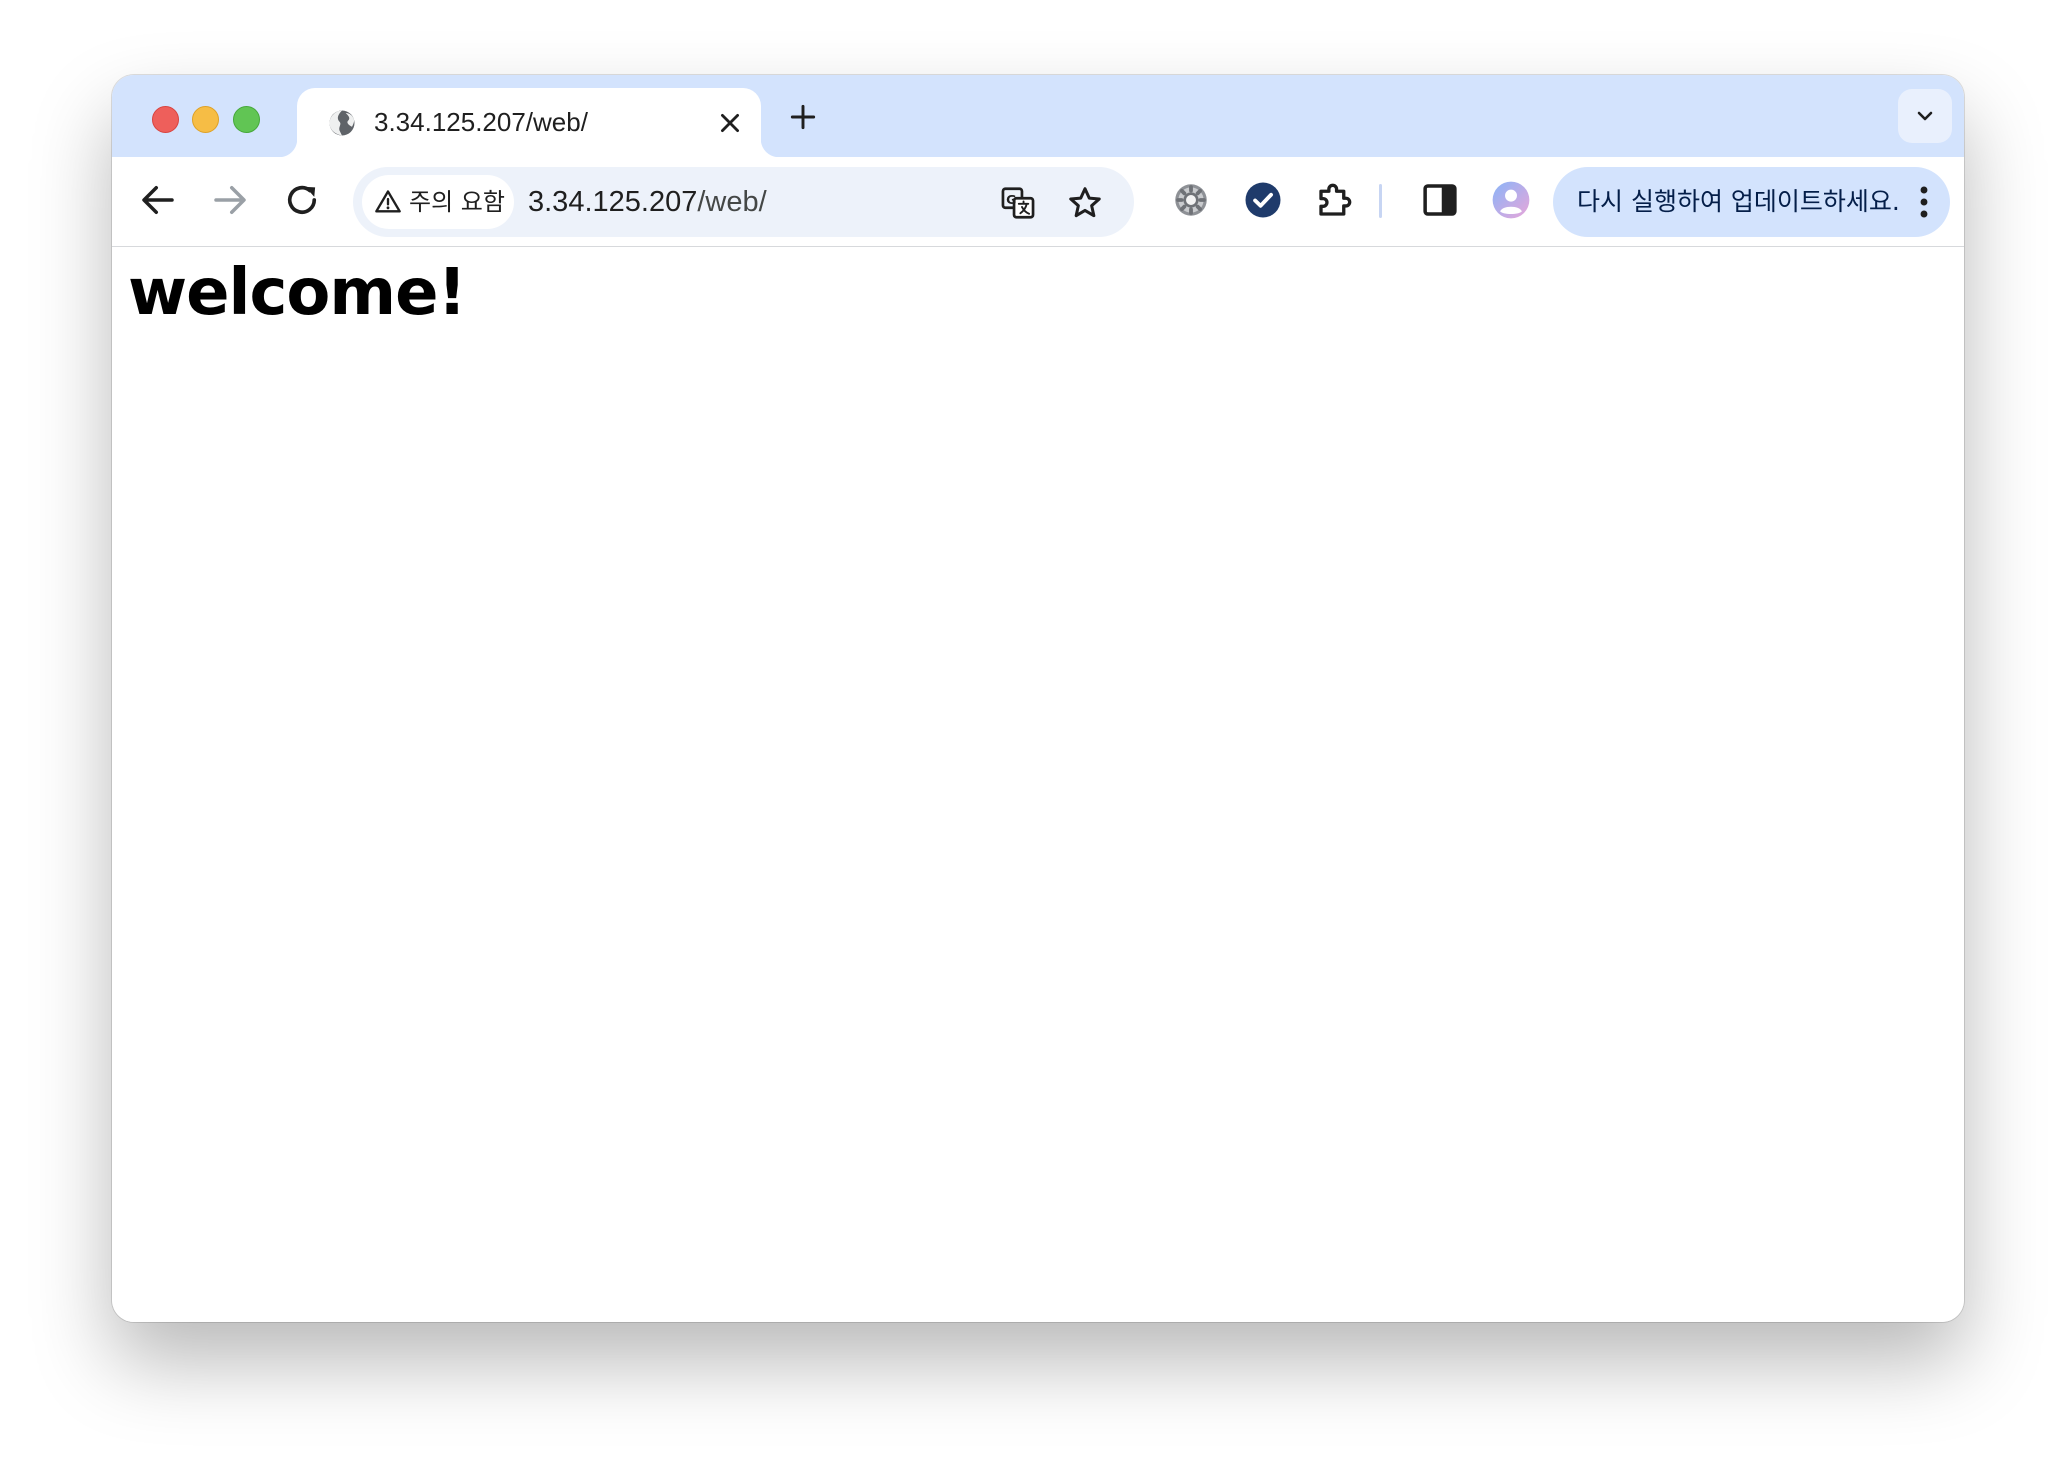  What do you see at coordinates (1511, 200) in the screenshot?
I see `profile-avatar-icon` at bounding box center [1511, 200].